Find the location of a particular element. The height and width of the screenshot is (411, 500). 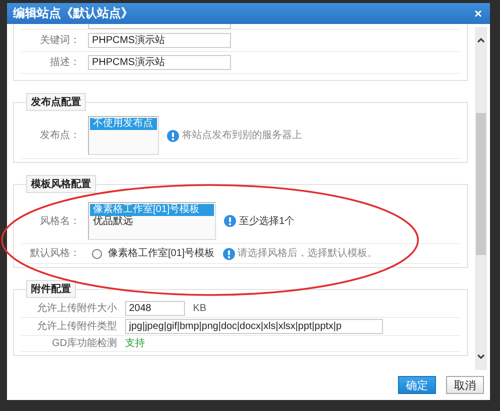

scroll-down-icon is located at coordinates (481, 357).